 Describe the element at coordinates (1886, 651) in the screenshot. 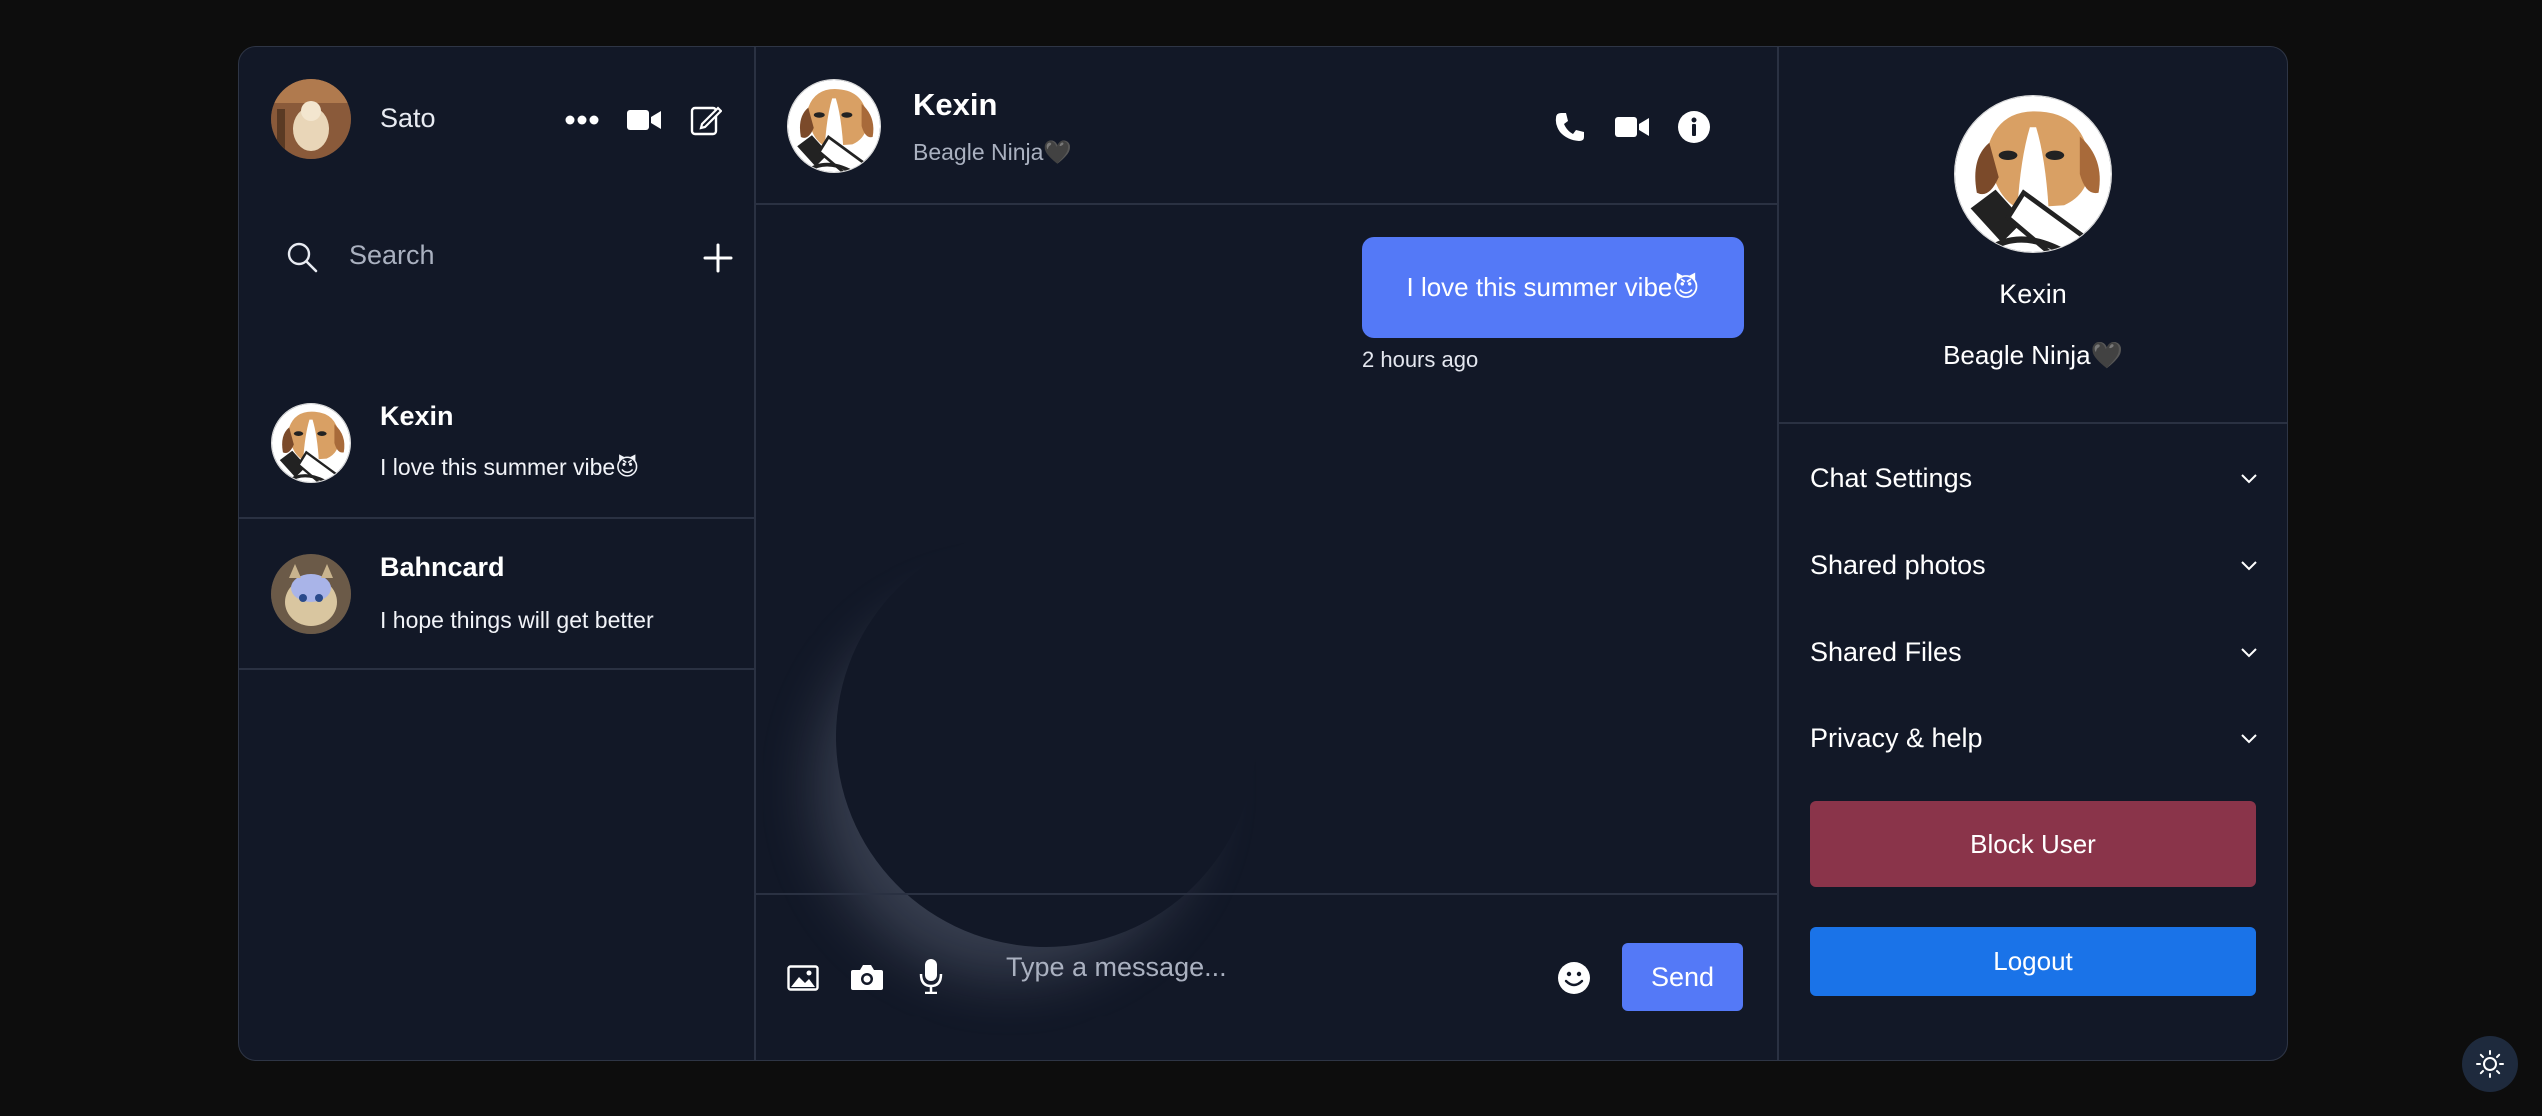

I see `section-label: Shared Files` at that location.